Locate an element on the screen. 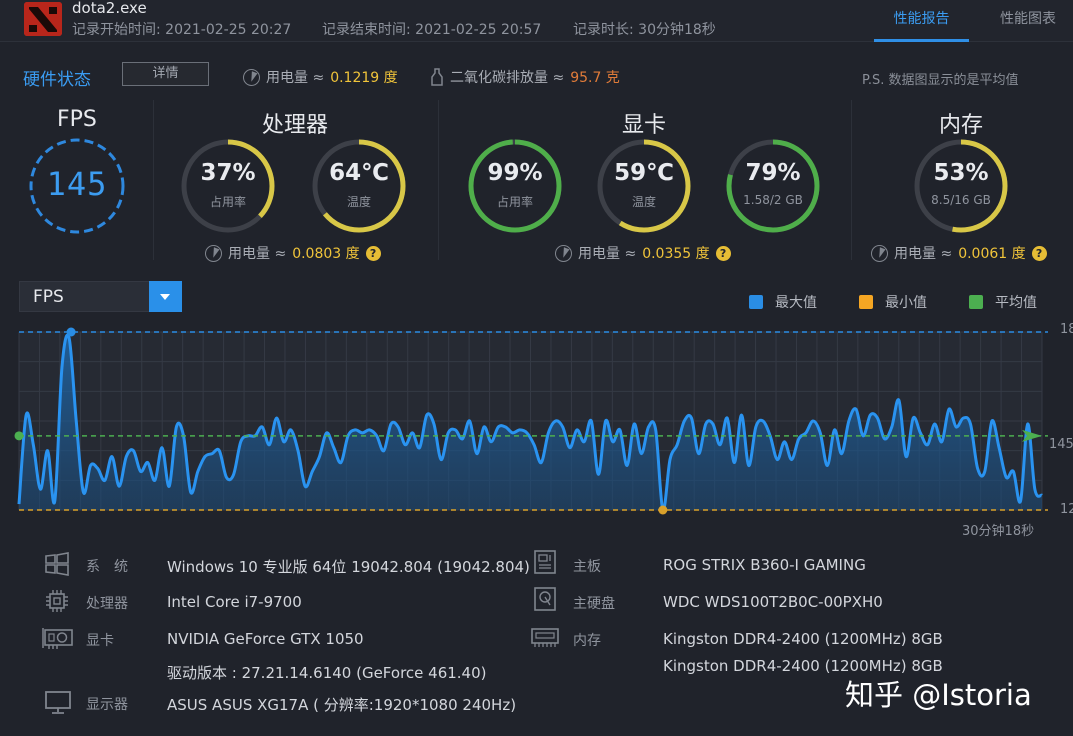 This screenshot has width=1073, height=736. detail-button: 详情 is located at coordinates (165, 74).